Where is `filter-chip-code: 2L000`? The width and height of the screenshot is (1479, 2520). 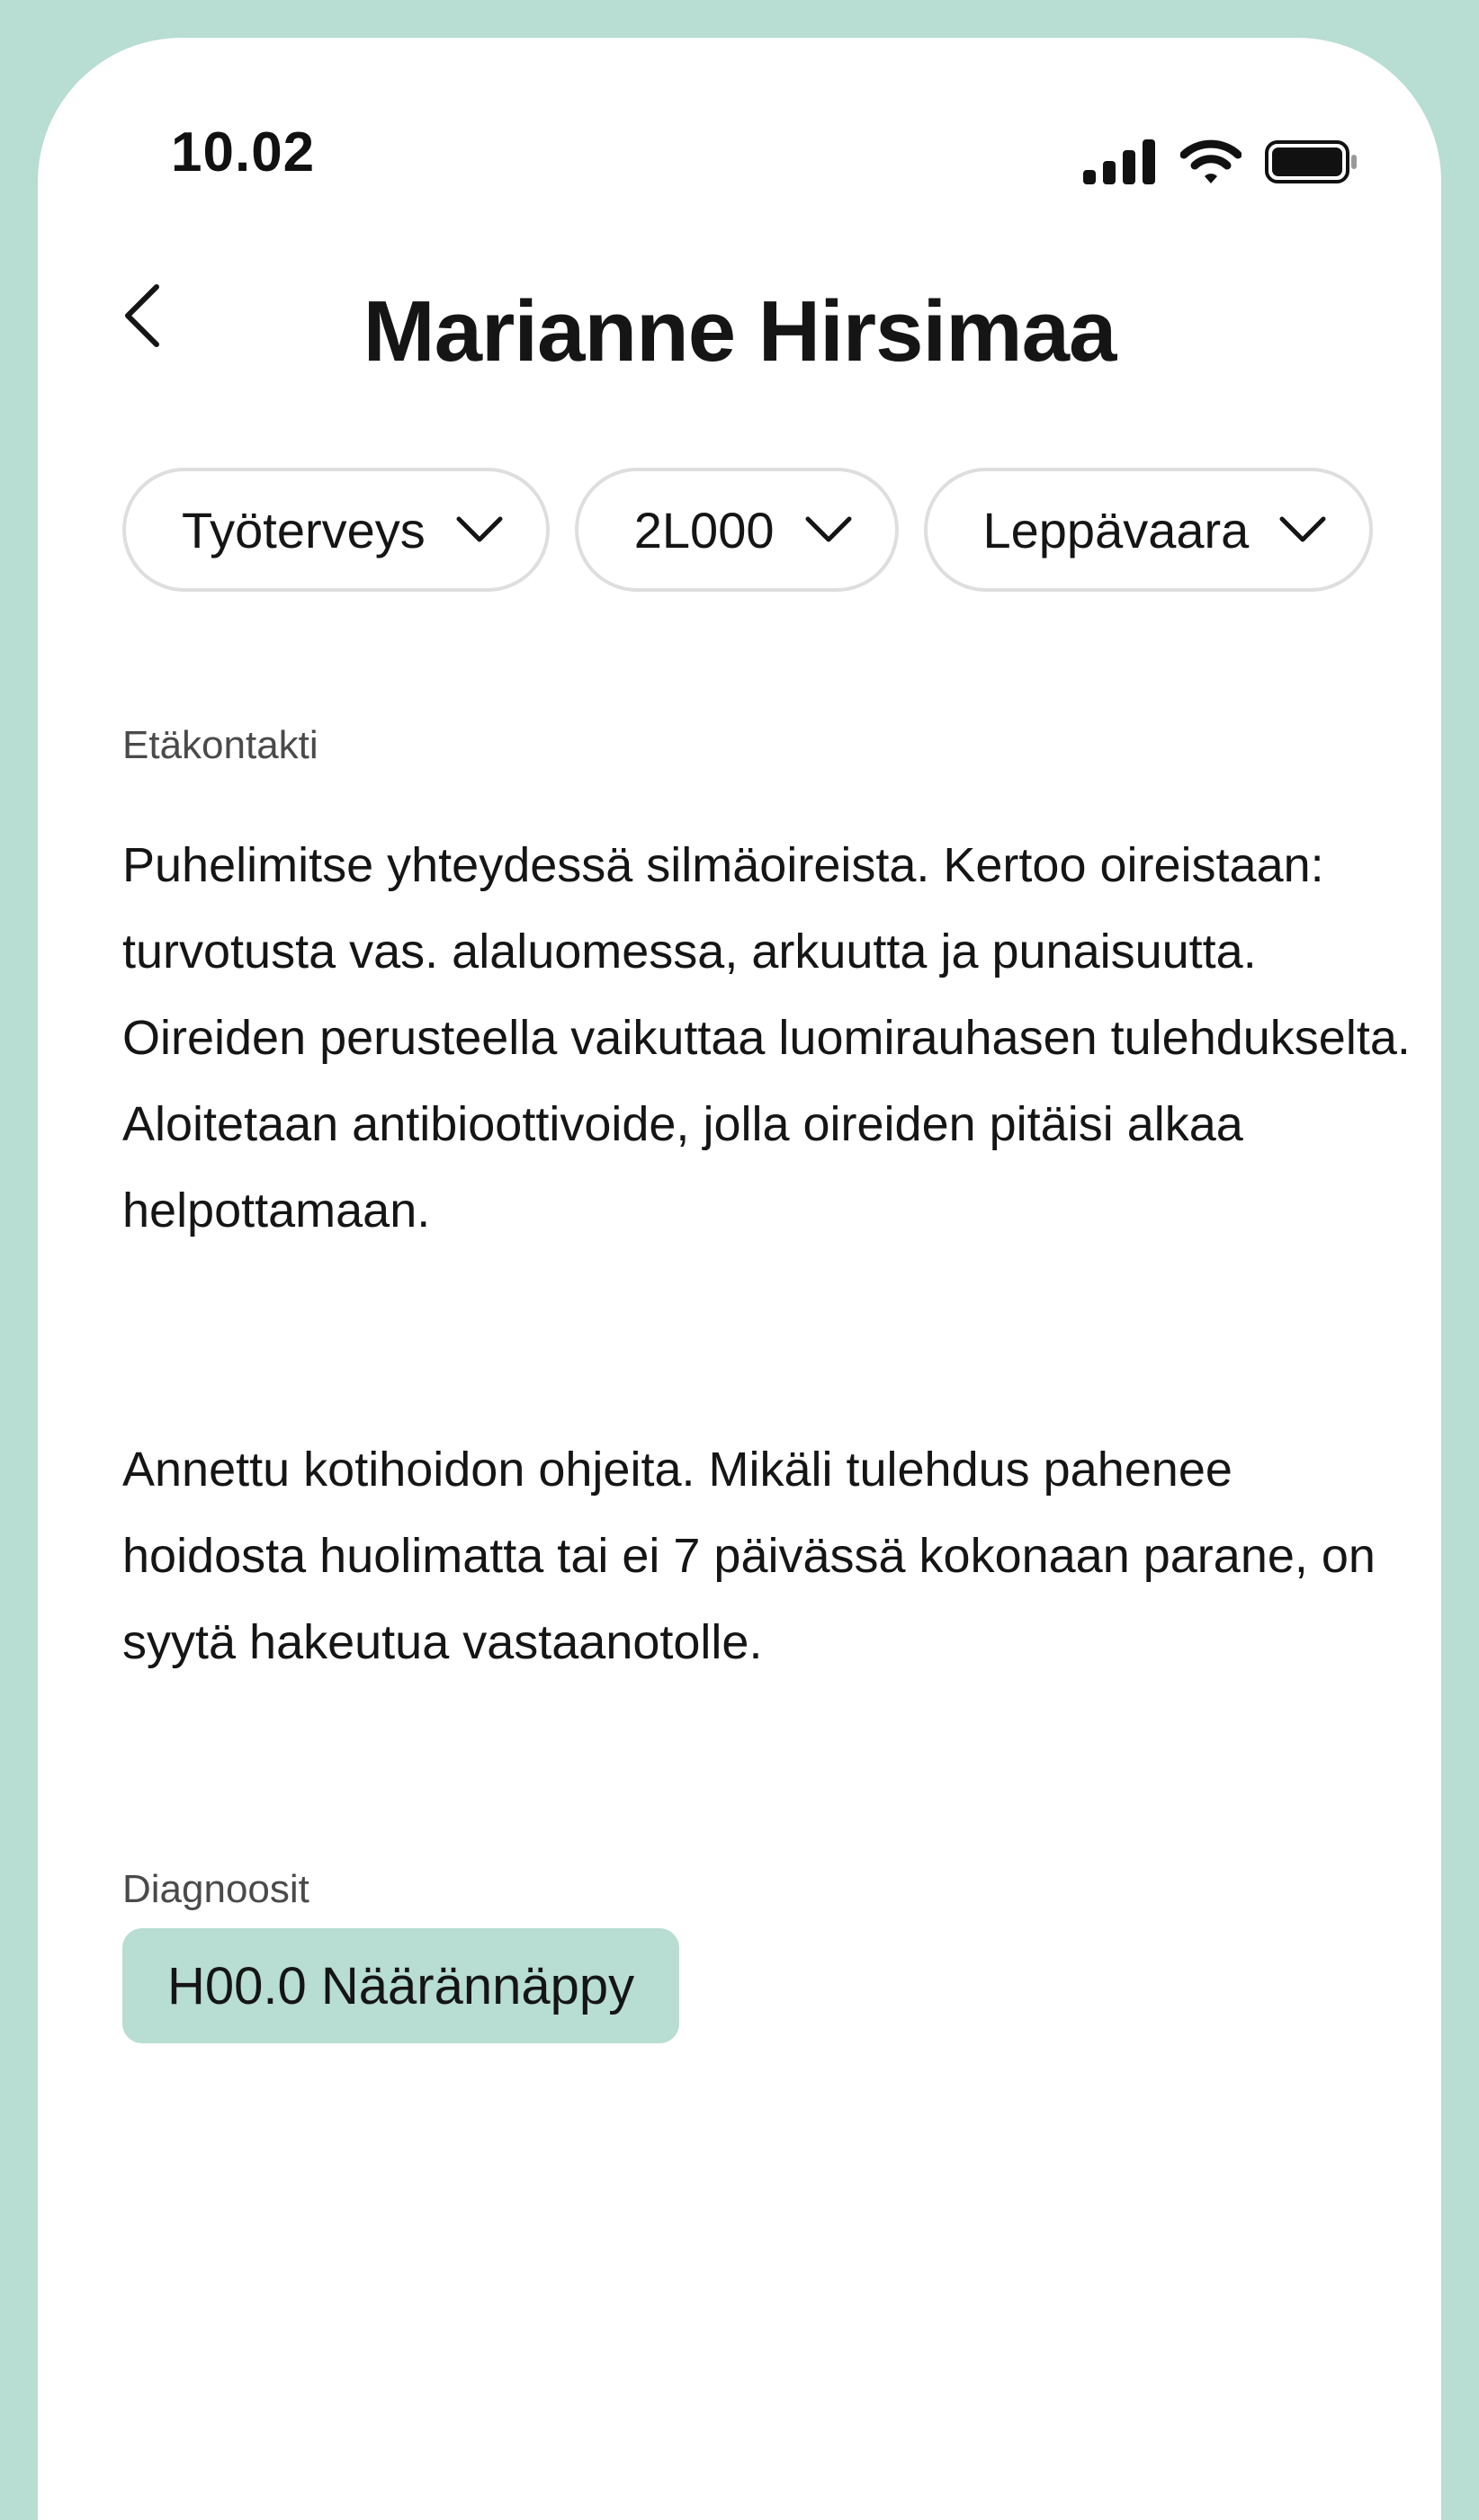
filter-chip-code: 2L000 is located at coordinates (736, 530).